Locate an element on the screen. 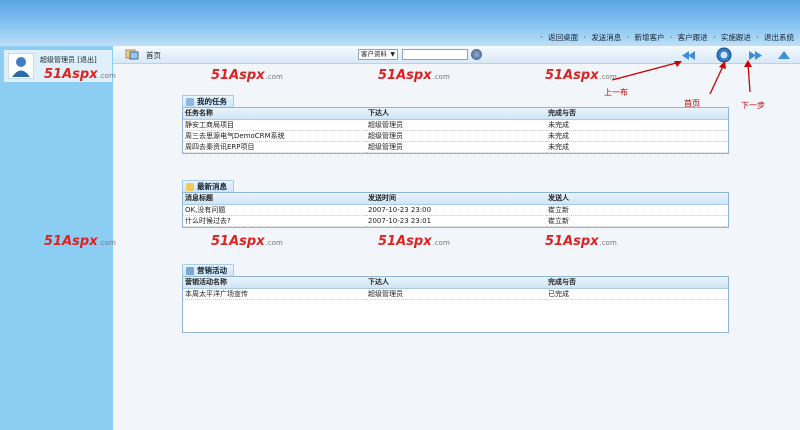 The width and height of the screenshot is (800, 430). column-header: 任务名称 is located at coordinates (274, 114).